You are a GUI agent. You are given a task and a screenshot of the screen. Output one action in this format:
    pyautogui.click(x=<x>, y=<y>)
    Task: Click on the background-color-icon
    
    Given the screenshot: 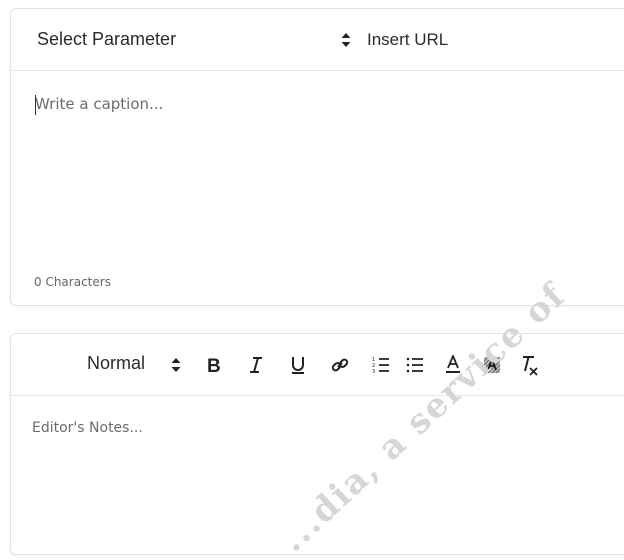 What is the action you would take?
    pyautogui.click(x=492, y=365)
    